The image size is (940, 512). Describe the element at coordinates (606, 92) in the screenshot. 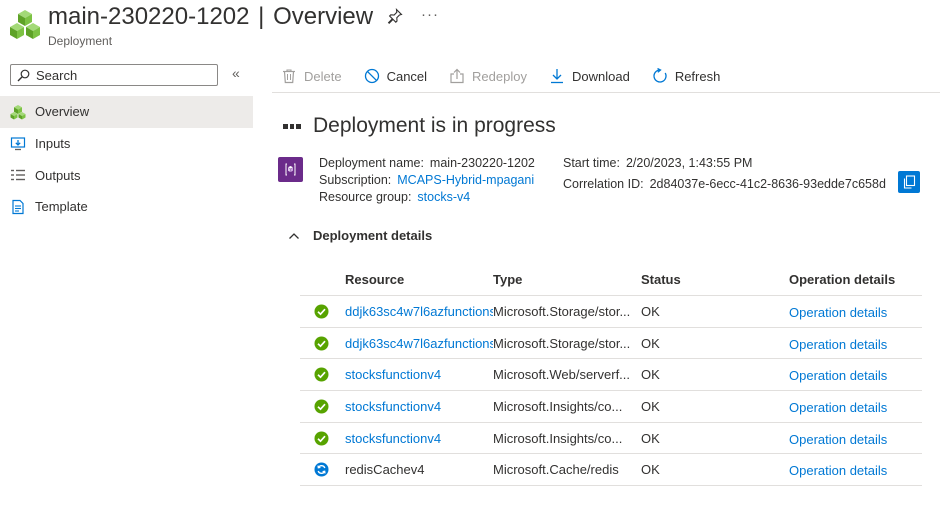

I see `toolbar-divider` at that location.